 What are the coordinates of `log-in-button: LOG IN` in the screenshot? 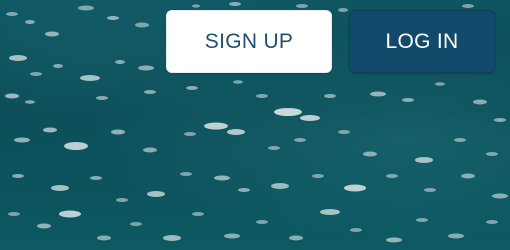 It's located at (422, 41).